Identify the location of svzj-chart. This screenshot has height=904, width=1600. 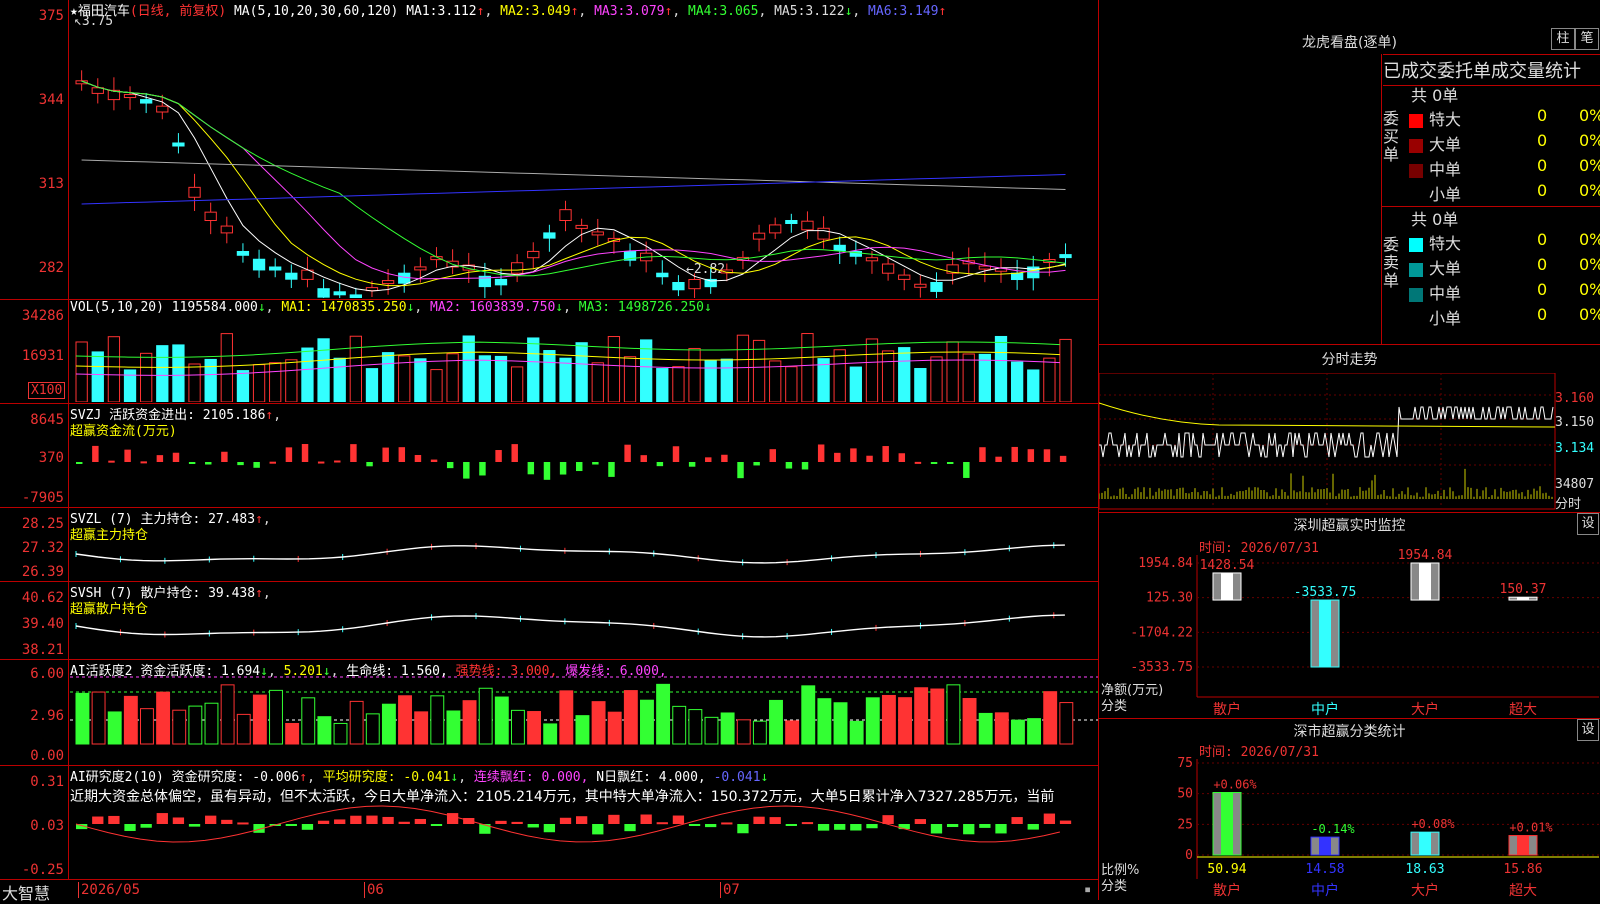
(584, 465).